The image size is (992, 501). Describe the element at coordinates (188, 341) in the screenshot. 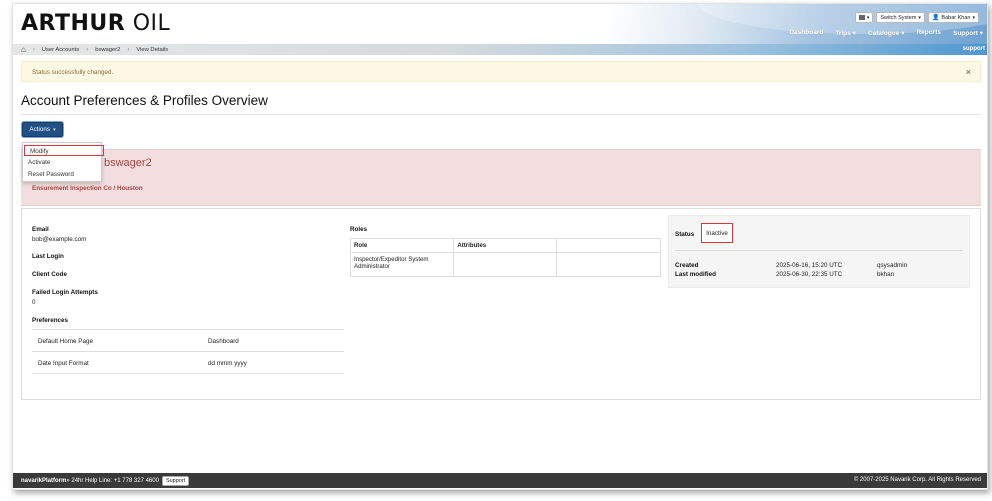

I see `table-row: Default Home Page Dashboard` at that location.